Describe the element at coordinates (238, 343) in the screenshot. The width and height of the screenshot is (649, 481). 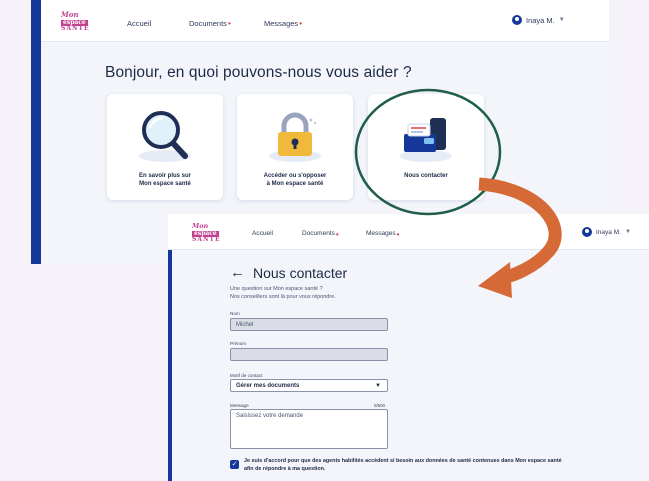
I see `prenom-label: Prénom` at that location.